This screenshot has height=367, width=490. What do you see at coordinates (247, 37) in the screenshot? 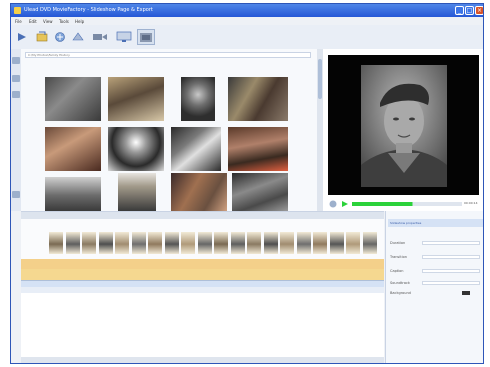
I see `toolbar` at bounding box center [247, 37].